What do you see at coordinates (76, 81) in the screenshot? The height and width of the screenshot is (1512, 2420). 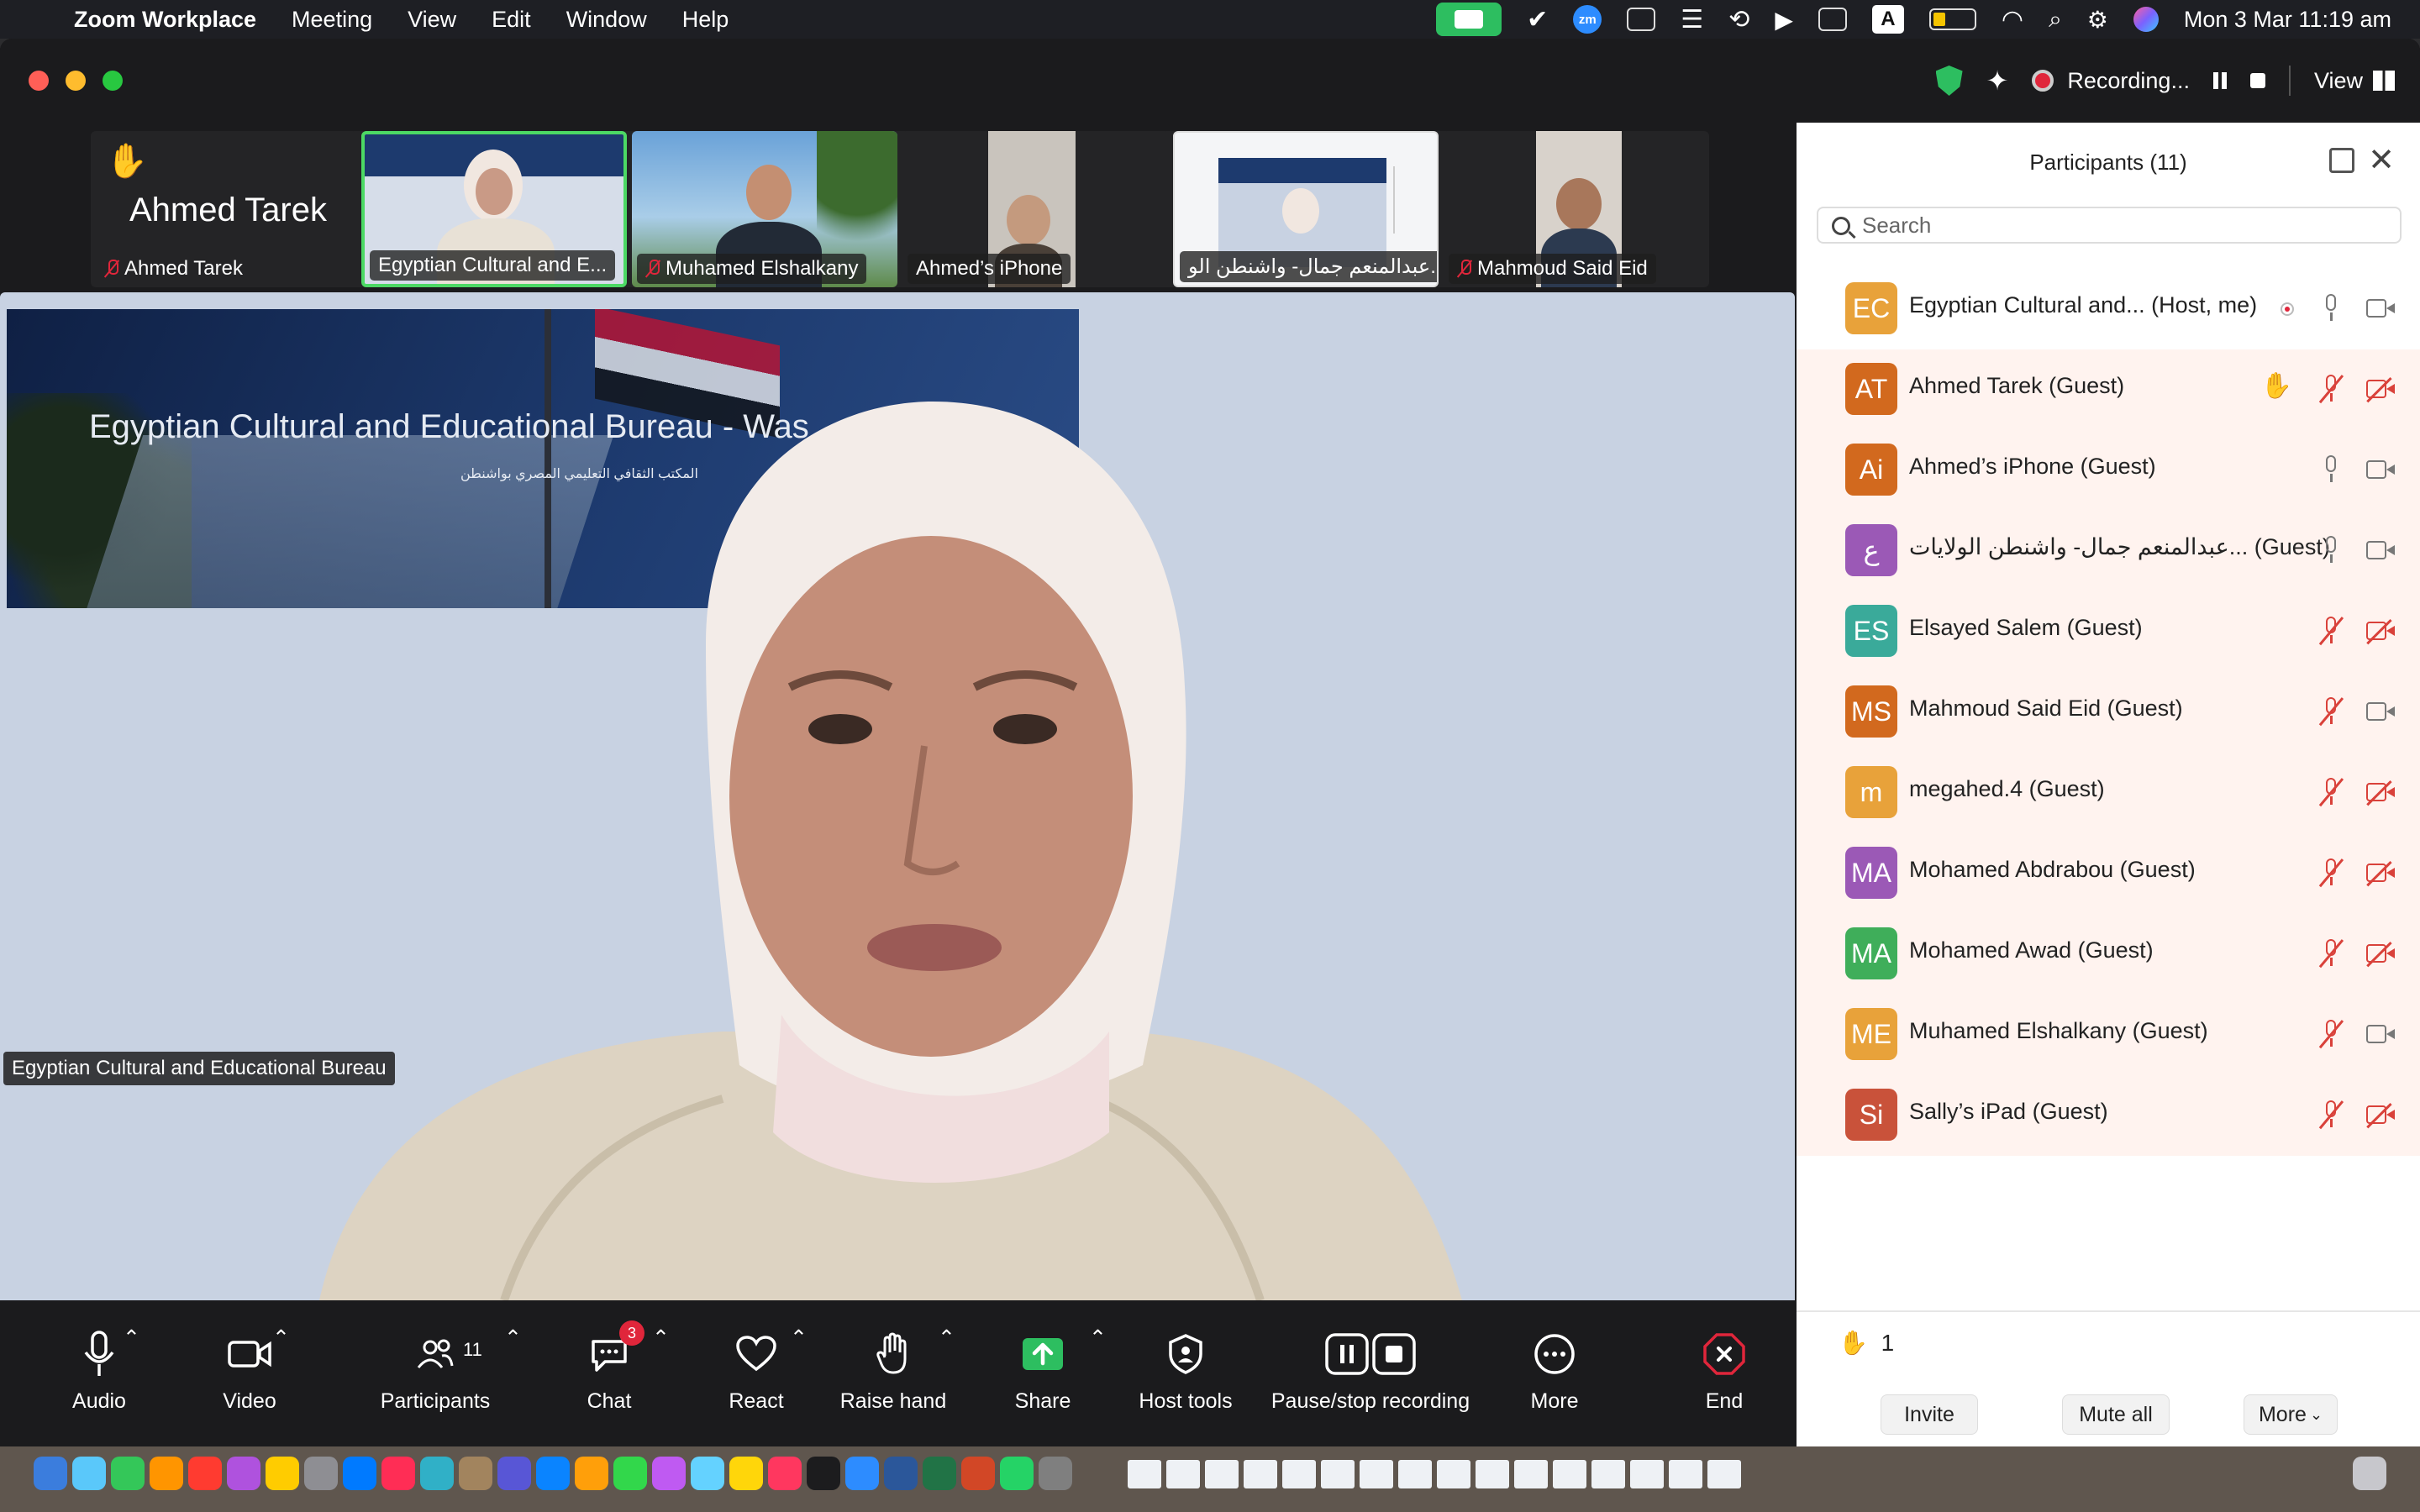 I see `window-minimize-button` at bounding box center [76, 81].